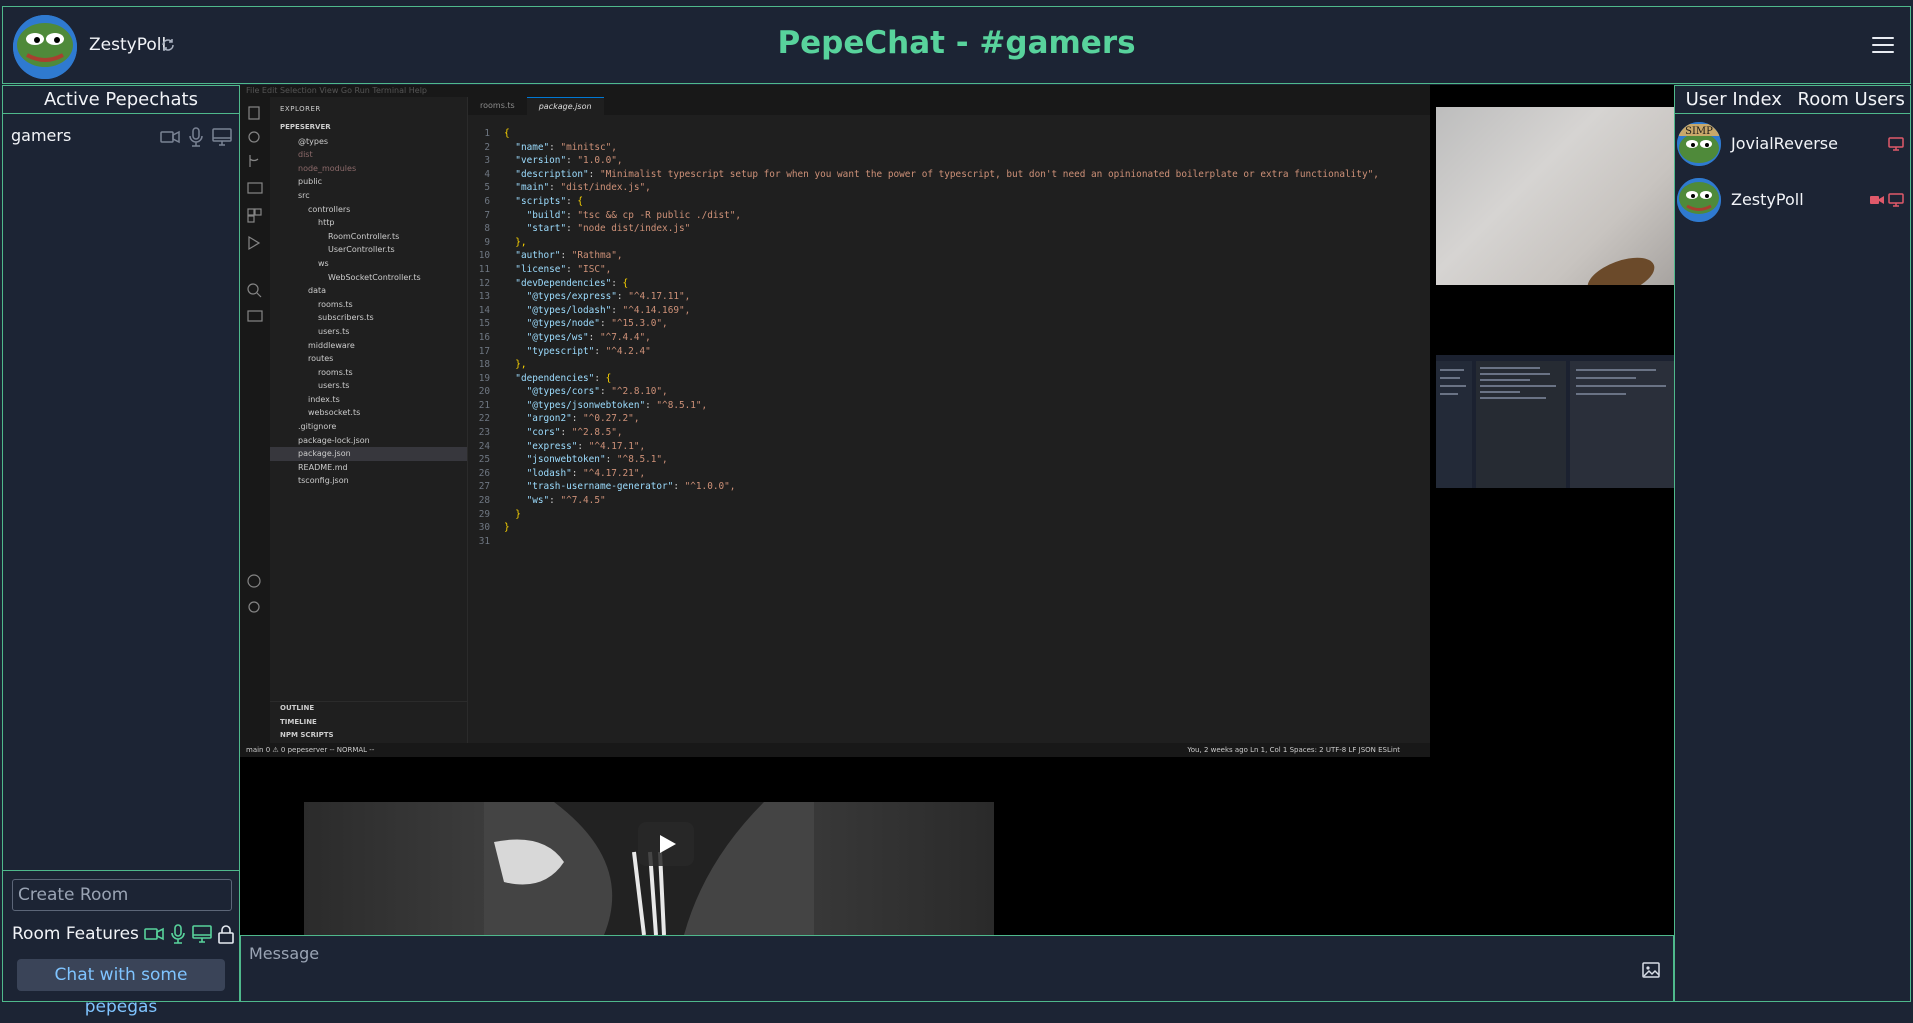 This screenshot has height=1023, width=1913. What do you see at coordinates (1555, 196) in the screenshot?
I see `webcam-video` at bounding box center [1555, 196].